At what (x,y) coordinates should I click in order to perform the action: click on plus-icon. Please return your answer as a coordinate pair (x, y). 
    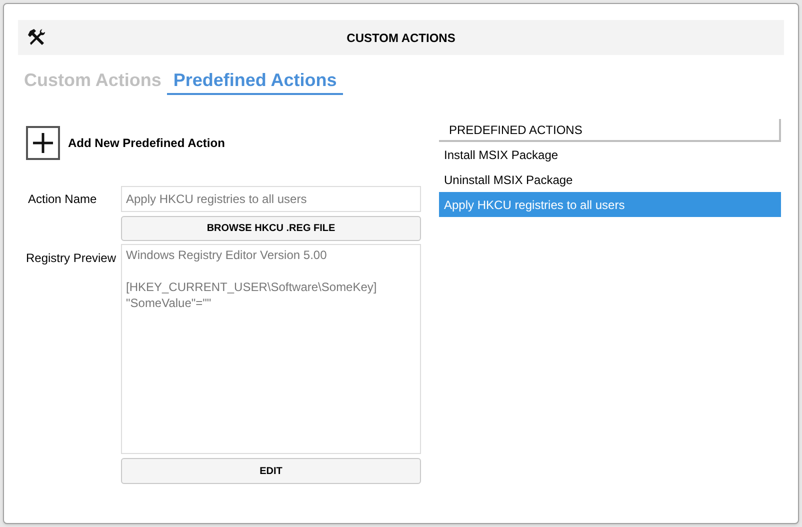
    Looking at the image, I should click on (43, 143).